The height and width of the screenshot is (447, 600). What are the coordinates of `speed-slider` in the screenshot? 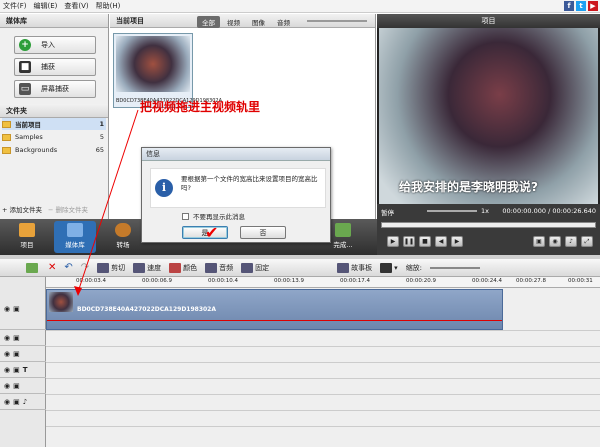 It's located at (452, 211).